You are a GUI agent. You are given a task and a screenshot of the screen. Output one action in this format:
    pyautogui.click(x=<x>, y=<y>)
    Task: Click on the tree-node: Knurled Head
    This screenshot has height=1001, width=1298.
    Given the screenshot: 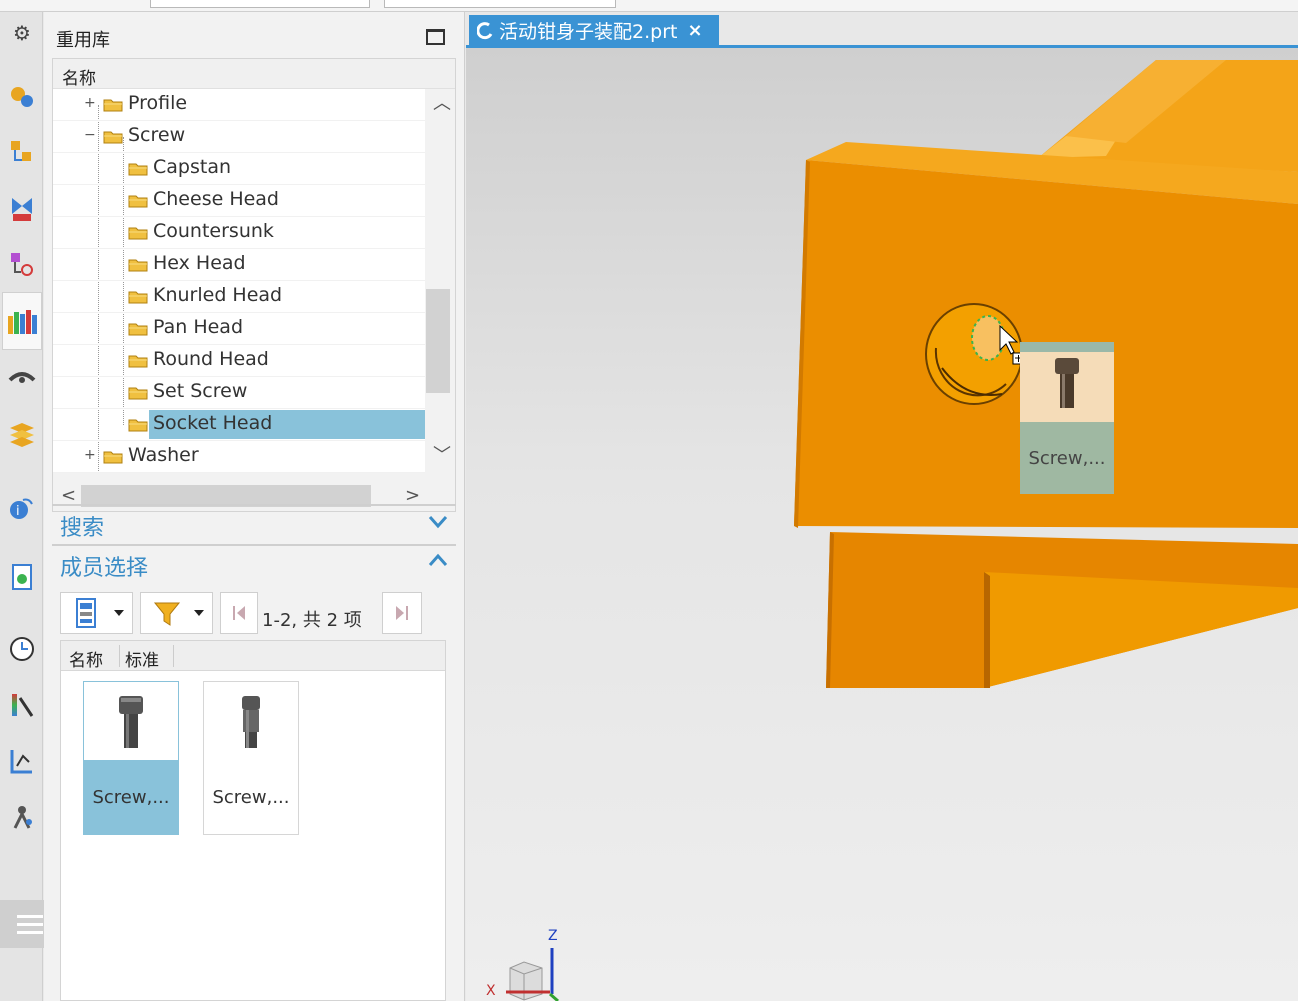 What is the action you would take?
    pyautogui.click(x=239, y=297)
    